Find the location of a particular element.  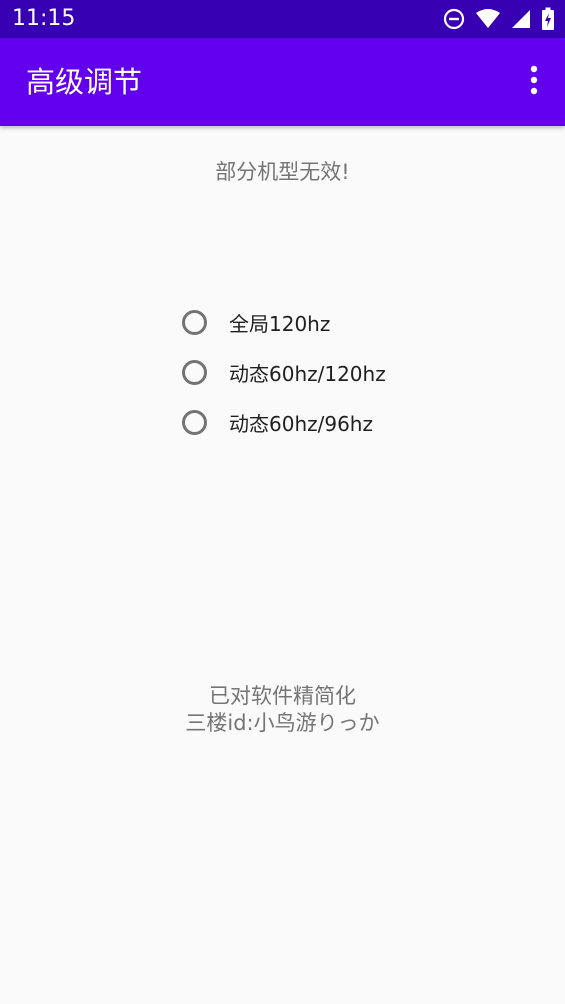

credits-line-1: 已对软件精简化 is located at coordinates (282, 696).